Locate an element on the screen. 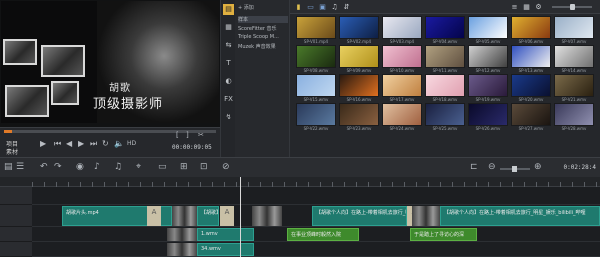  clip-huge: 【胡歌】 is located at coordinates (208, 216).